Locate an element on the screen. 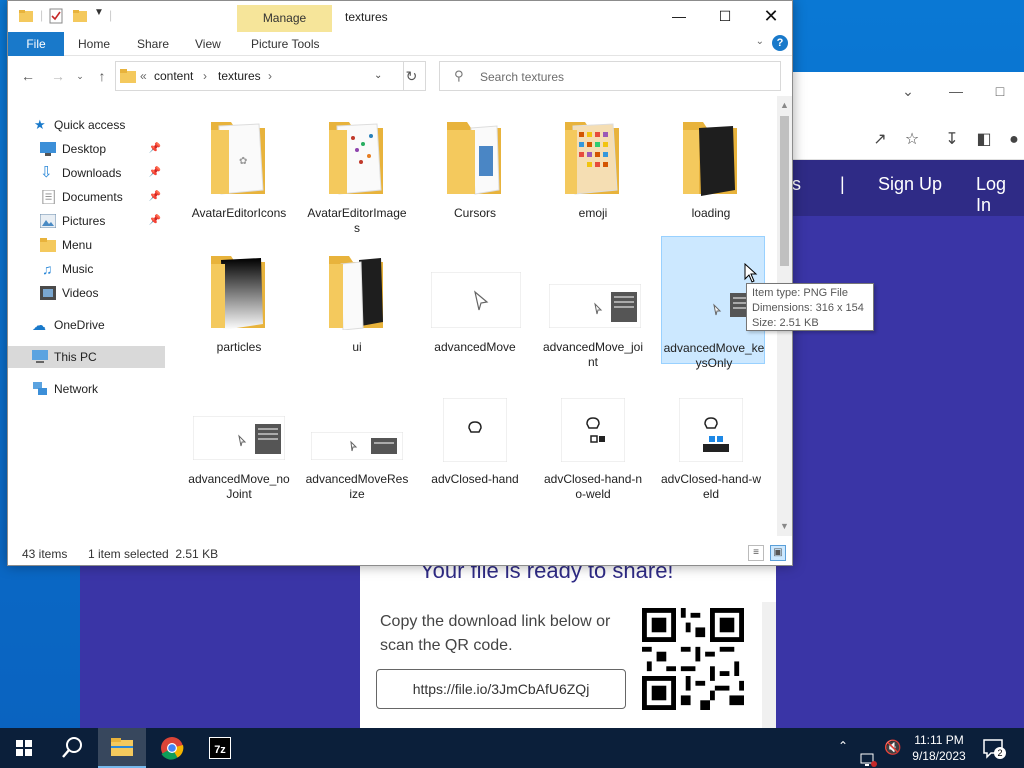 Image resolution: width=1024 pixels, height=768 pixels. tab-home: Home is located at coordinates (94, 44).